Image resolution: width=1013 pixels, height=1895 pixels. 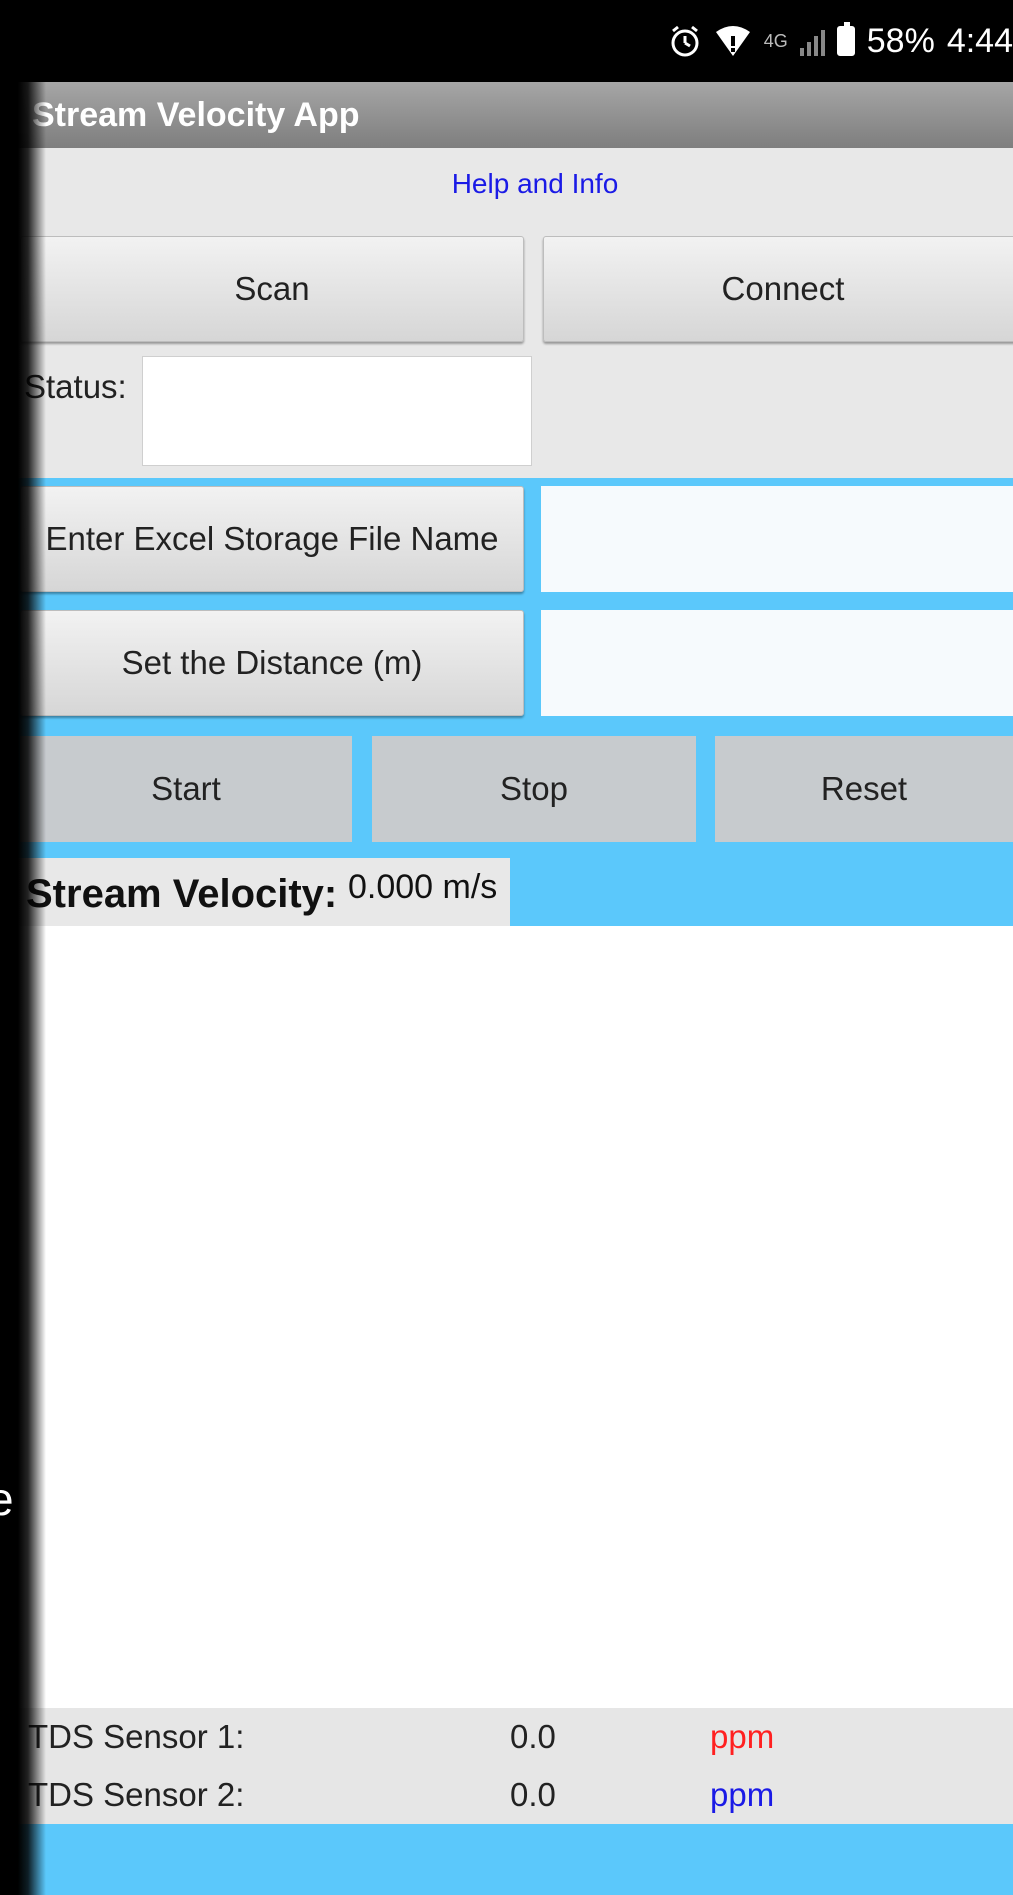 What do you see at coordinates (75, 386) in the screenshot?
I see `status-label: Status:` at bounding box center [75, 386].